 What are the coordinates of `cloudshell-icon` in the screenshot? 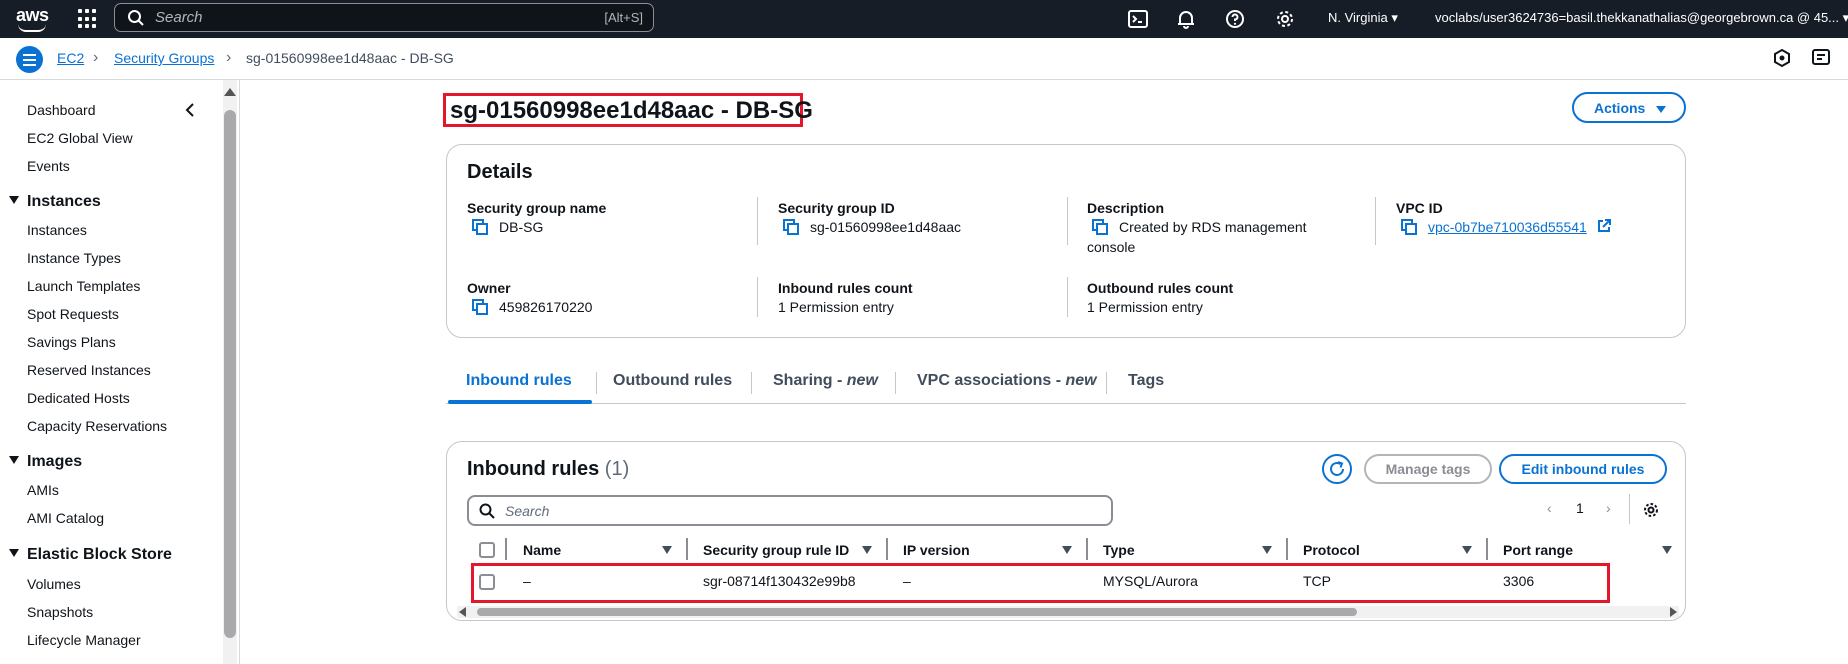 It's located at (1138, 19).